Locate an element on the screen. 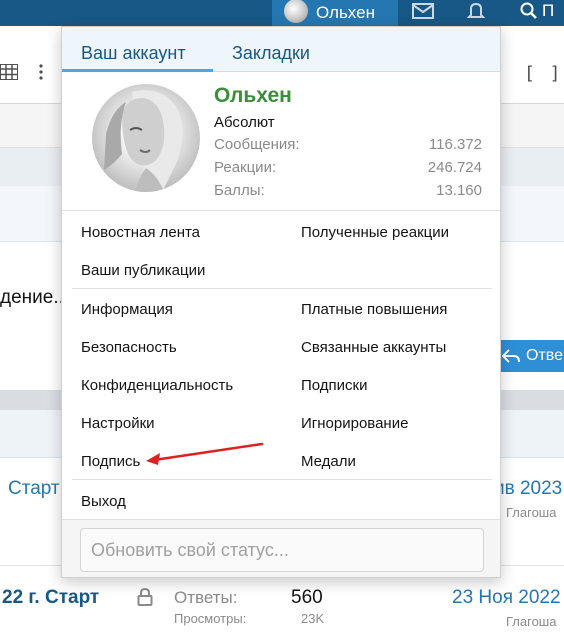 The image size is (564, 637). replies-count: 560 is located at coordinates (307, 597).